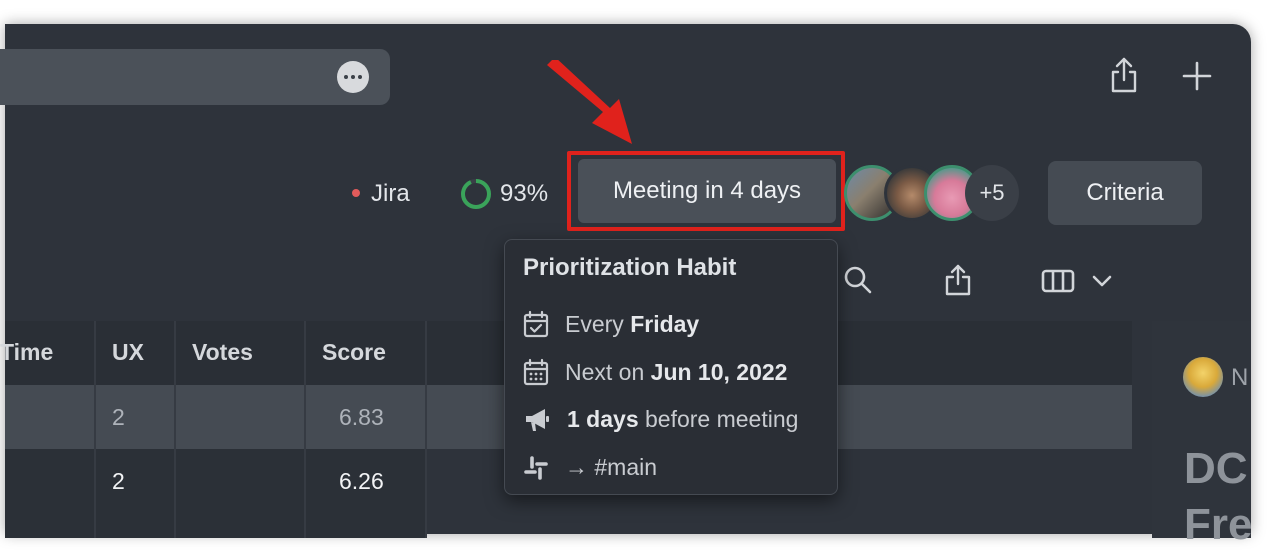 The image size is (1280, 550). What do you see at coordinates (589, 102) in the screenshot?
I see `annotation-arrow` at bounding box center [589, 102].